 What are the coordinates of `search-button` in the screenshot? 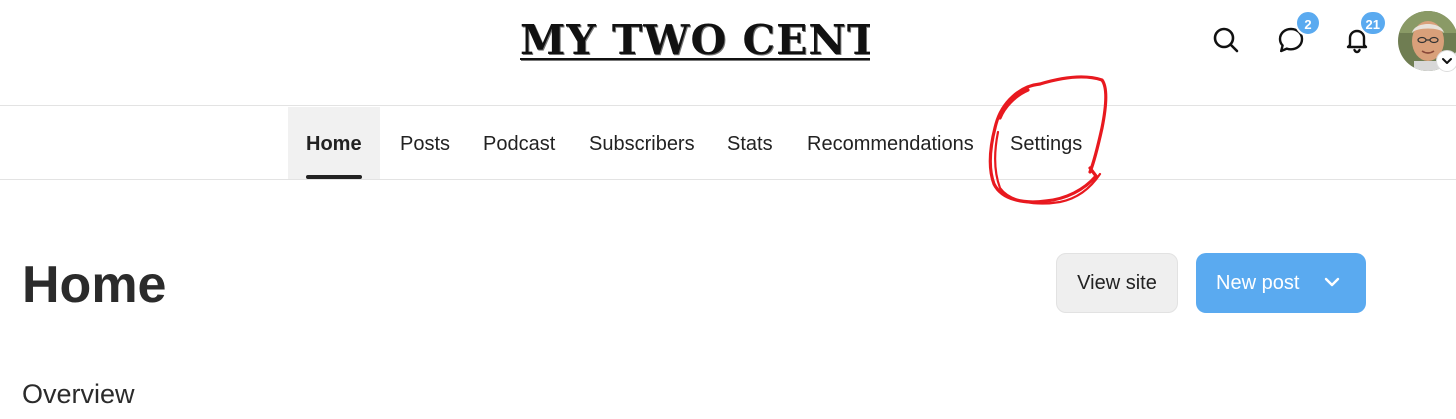 It's located at (1226, 40).